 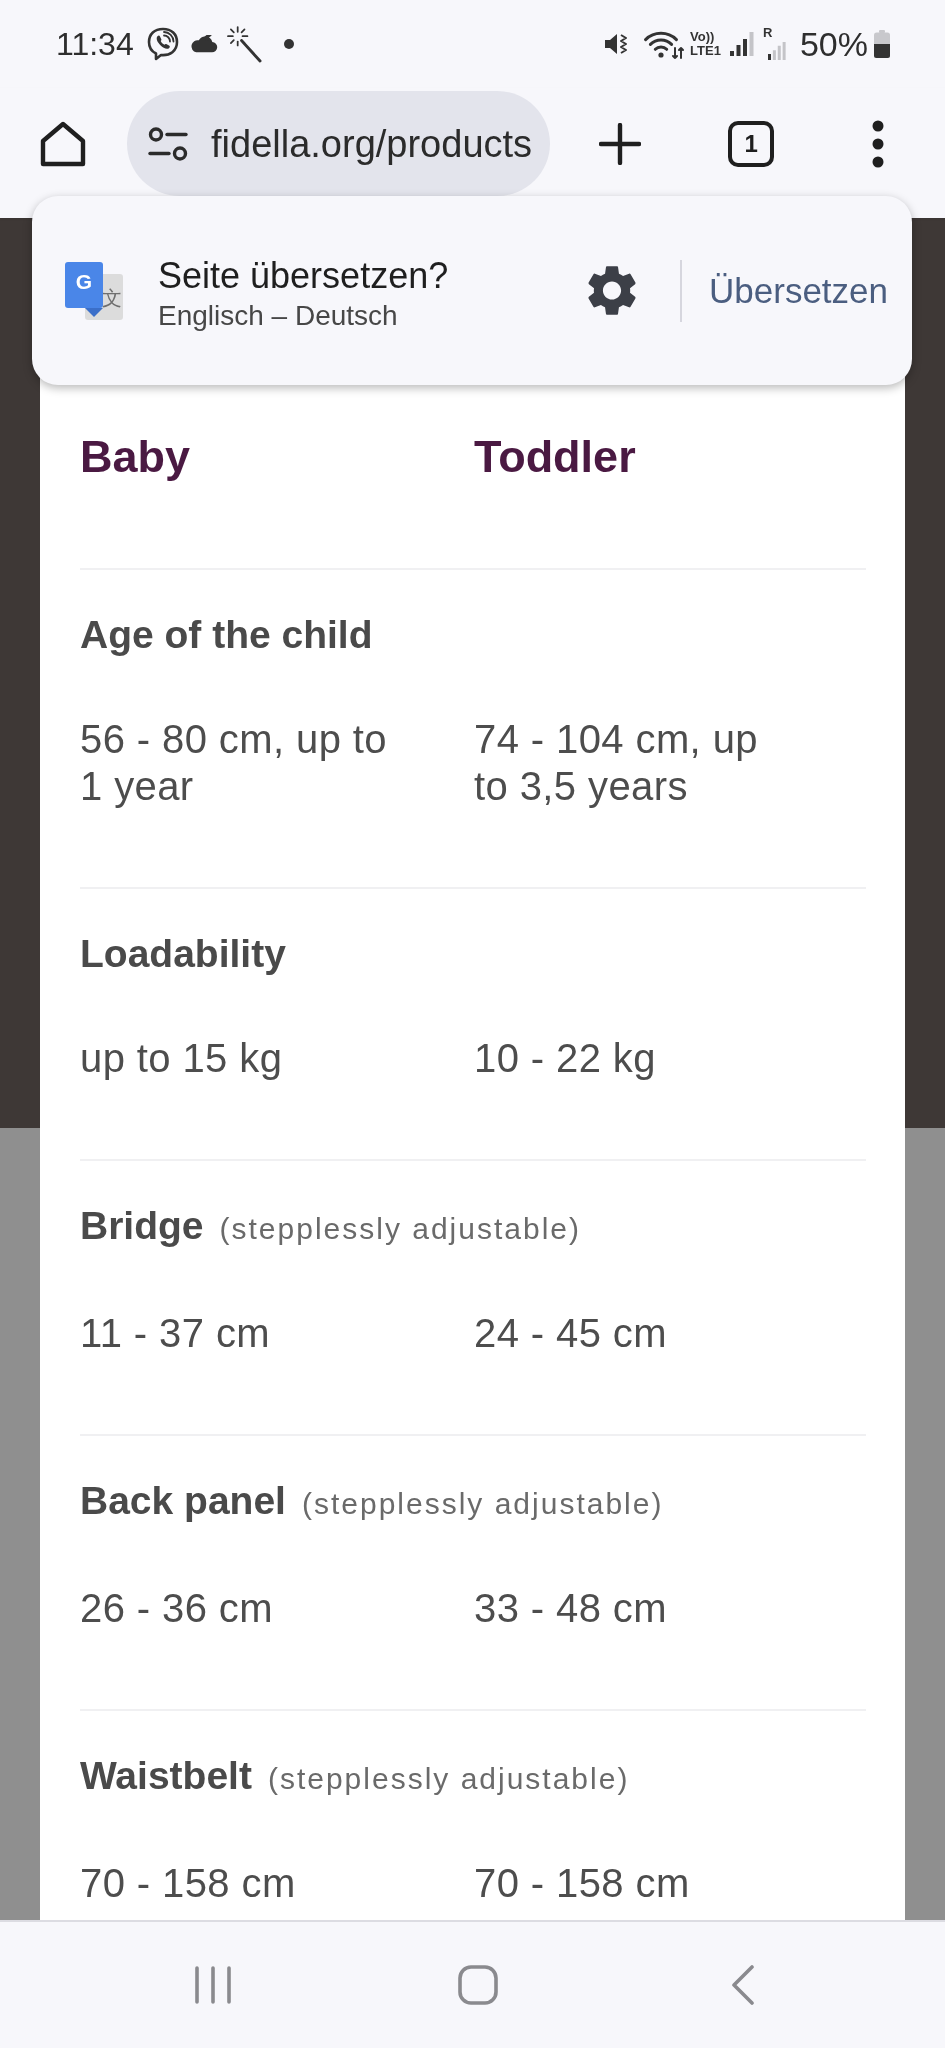 I want to click on recent-apps-icon, so click(x=212, y=1985).